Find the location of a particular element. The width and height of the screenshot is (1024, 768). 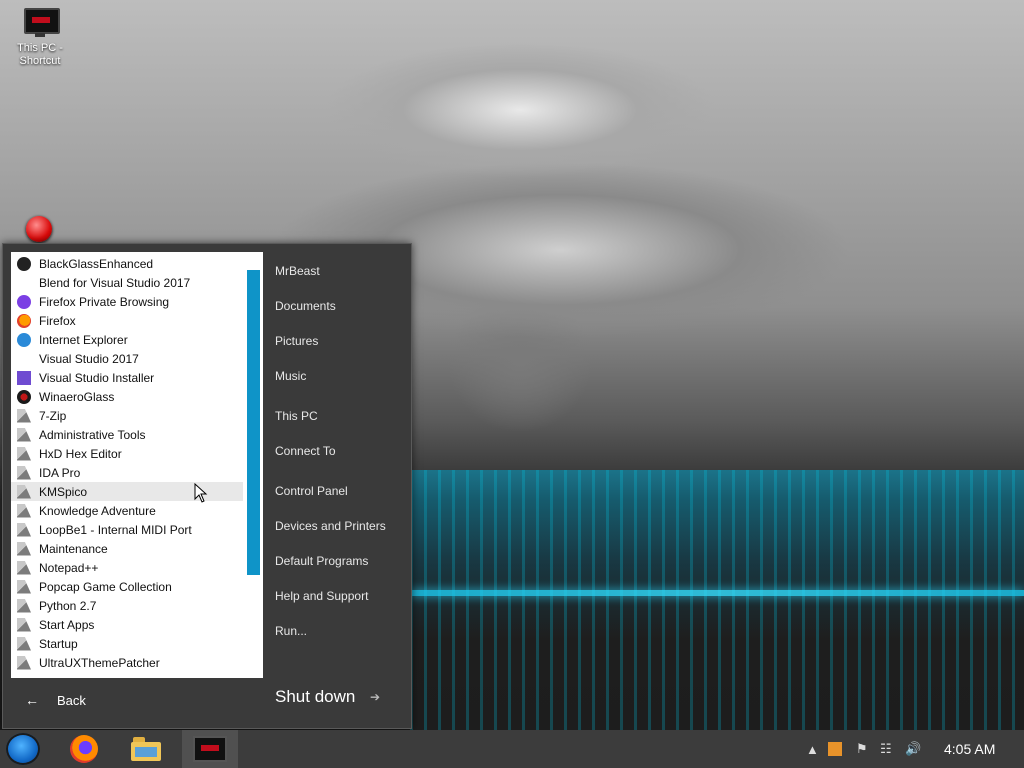

desktop-icon-this-pc: This PC - Shortcut is located at coordinates (40, 38).